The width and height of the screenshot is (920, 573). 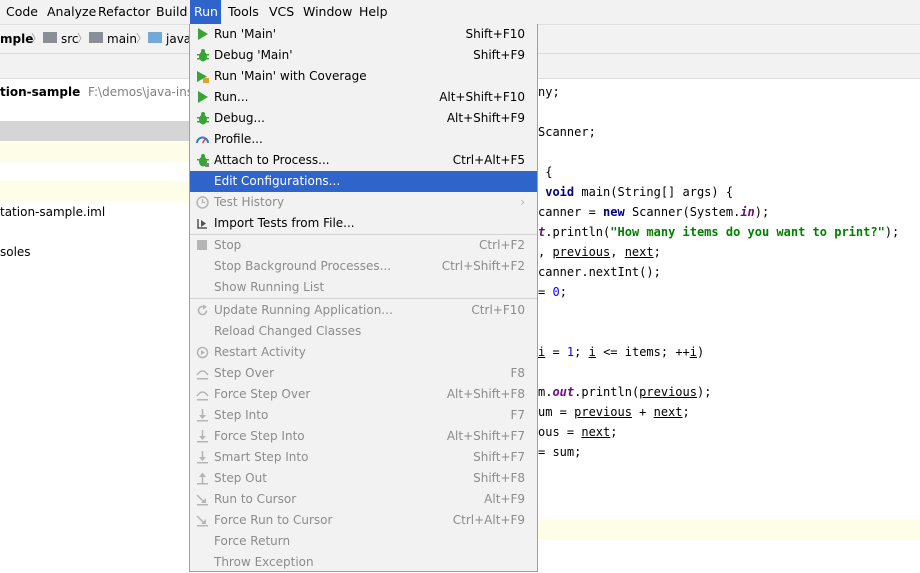 What do you see at coordinates (363, 457) in the screenshot?
I see `menu-item-smart-step-into: Smart Step Into Shift+F7` at bounding box center [363, 457].